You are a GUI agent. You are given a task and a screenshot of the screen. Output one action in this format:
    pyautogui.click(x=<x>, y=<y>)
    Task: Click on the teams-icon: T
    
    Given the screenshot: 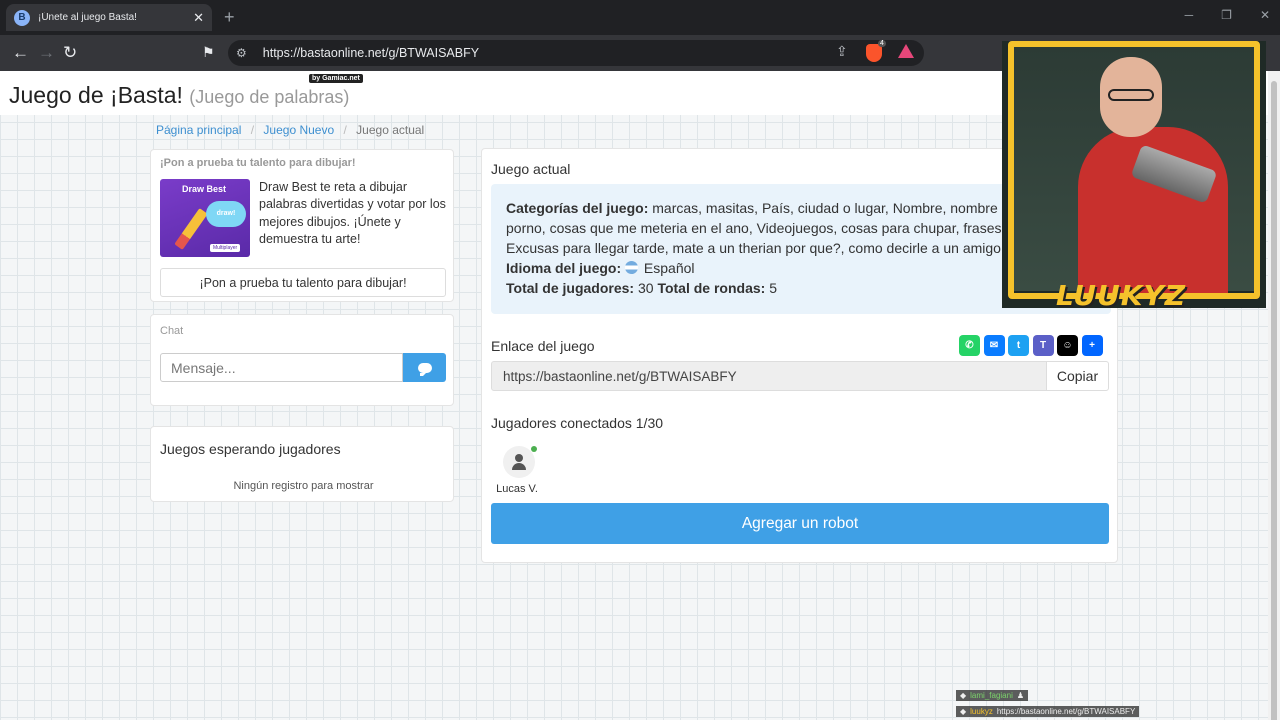 What is the action you would take?
    pyautogui.click(x=1043, y=345)
    